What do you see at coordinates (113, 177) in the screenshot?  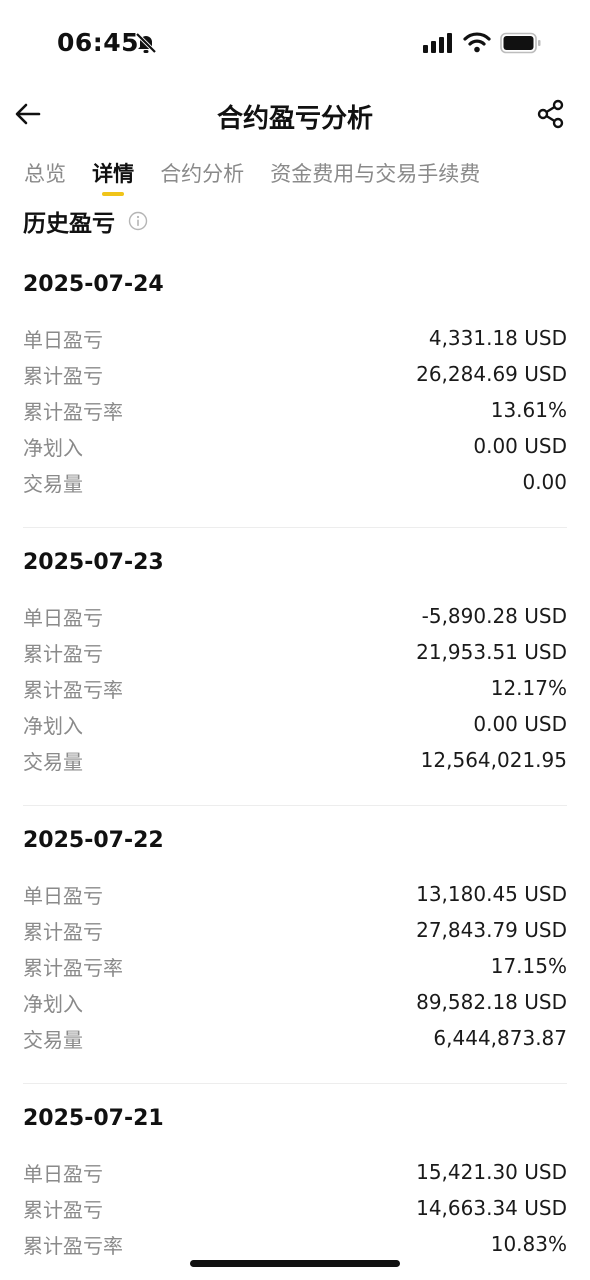 I see `tab-details: 详情` at bounding box center [113, 177].